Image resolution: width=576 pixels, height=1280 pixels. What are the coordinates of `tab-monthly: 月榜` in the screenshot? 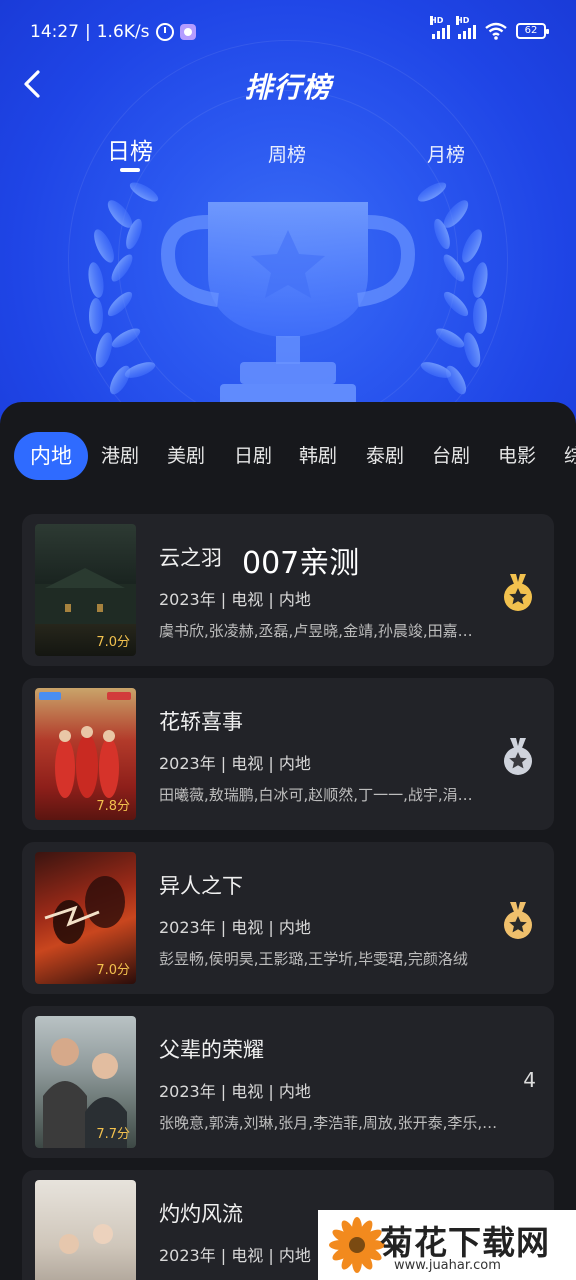 It's located at (446, 153).